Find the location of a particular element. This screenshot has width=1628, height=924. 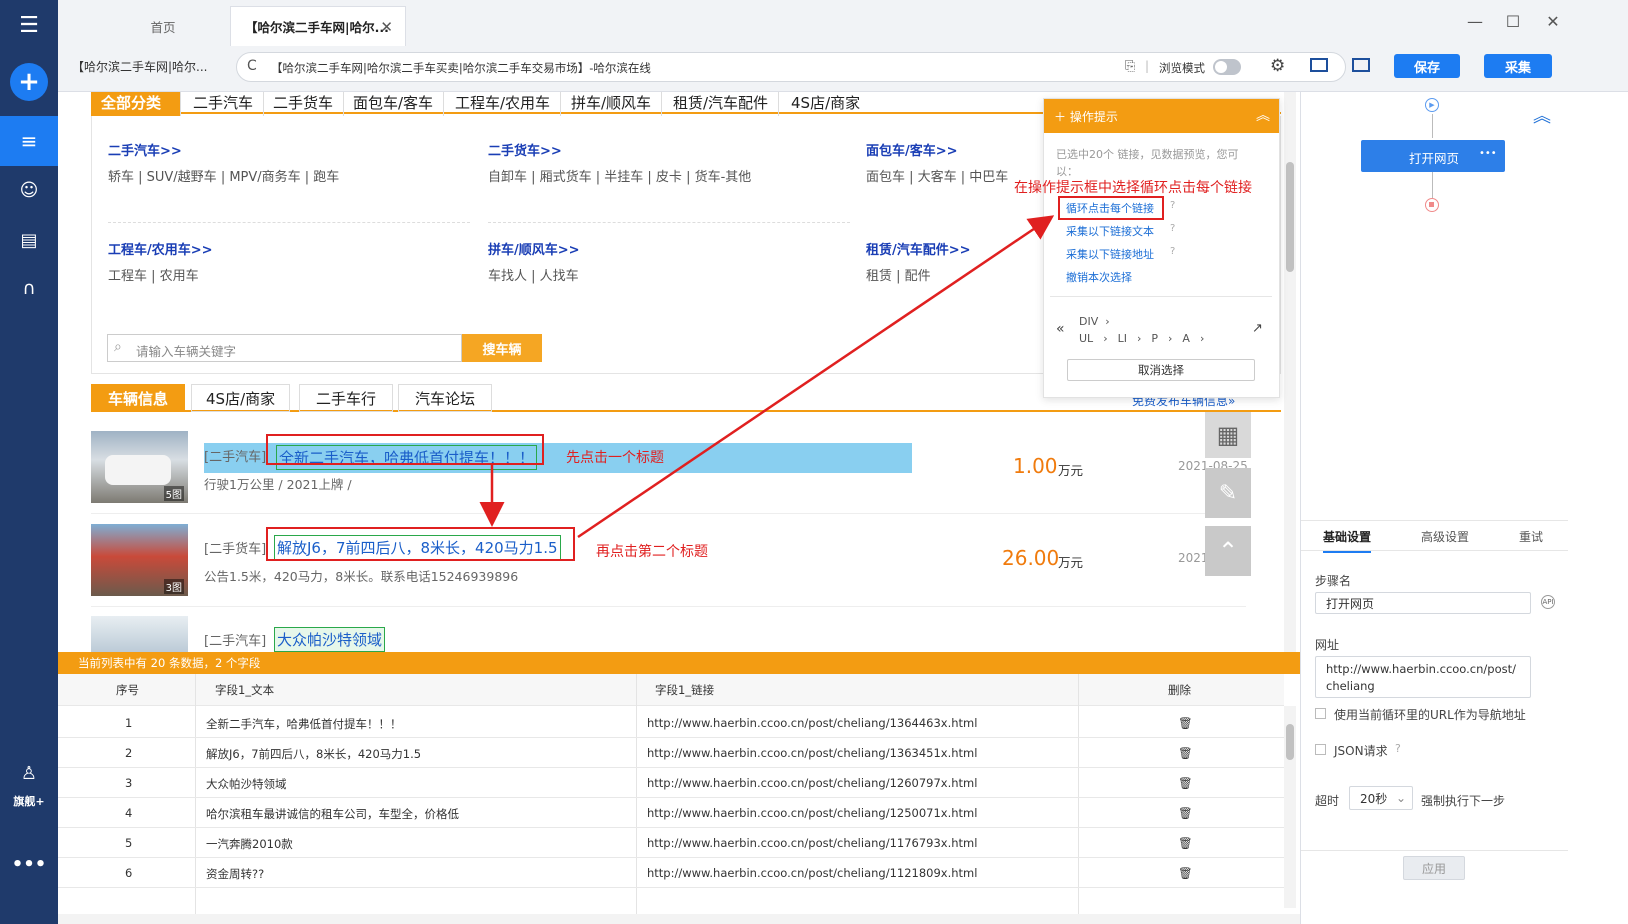

document-icon: ▤ is located at coordinates (29, 240).